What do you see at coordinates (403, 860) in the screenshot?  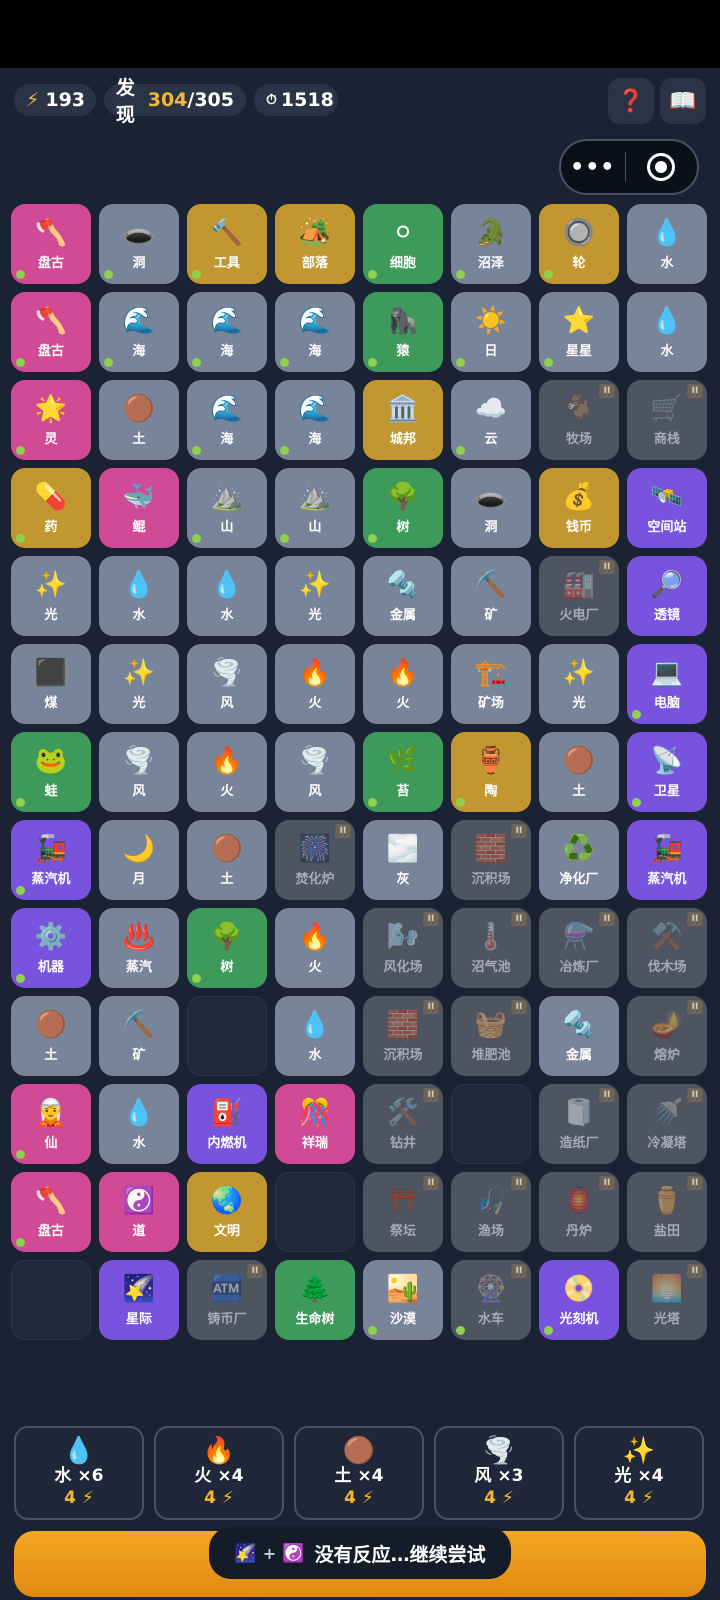 I see `element-tile: 🌫️ 灰` at bounding box center [403, 860].